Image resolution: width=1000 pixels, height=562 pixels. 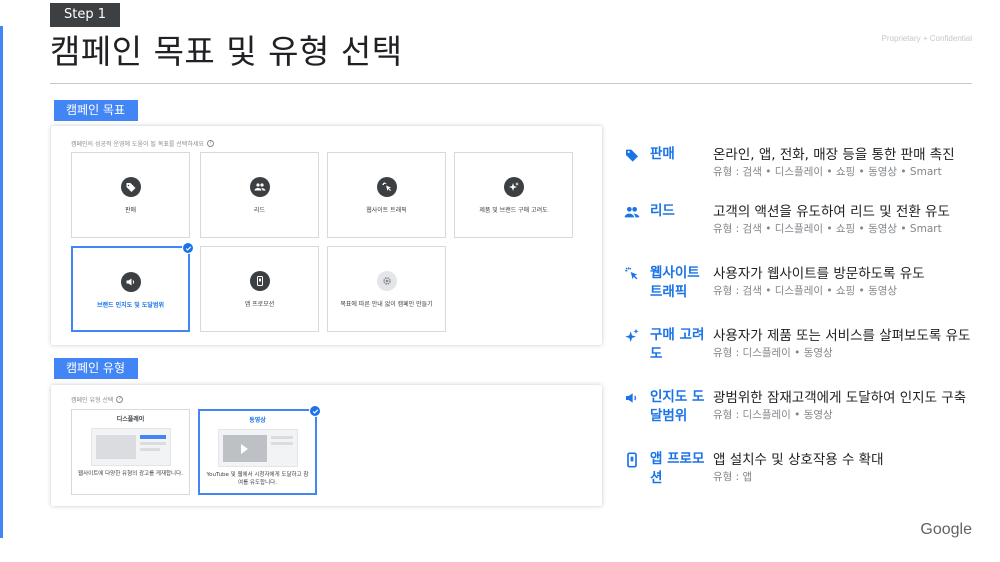 What do you see at coordinates (831, 212) in the screenshot?
I see `goal-row-description: 고객의 액션을 유도하여 리드 및 전환 유도` at bounding box center [831, 212].